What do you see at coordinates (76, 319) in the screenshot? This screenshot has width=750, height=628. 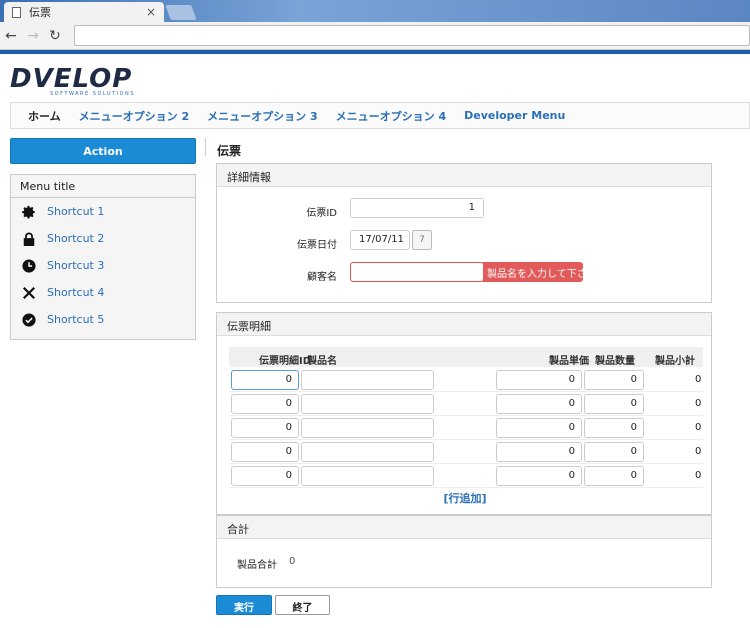 I see `shortcut-label: Shortcut 5` at bounding box center [76, 319].